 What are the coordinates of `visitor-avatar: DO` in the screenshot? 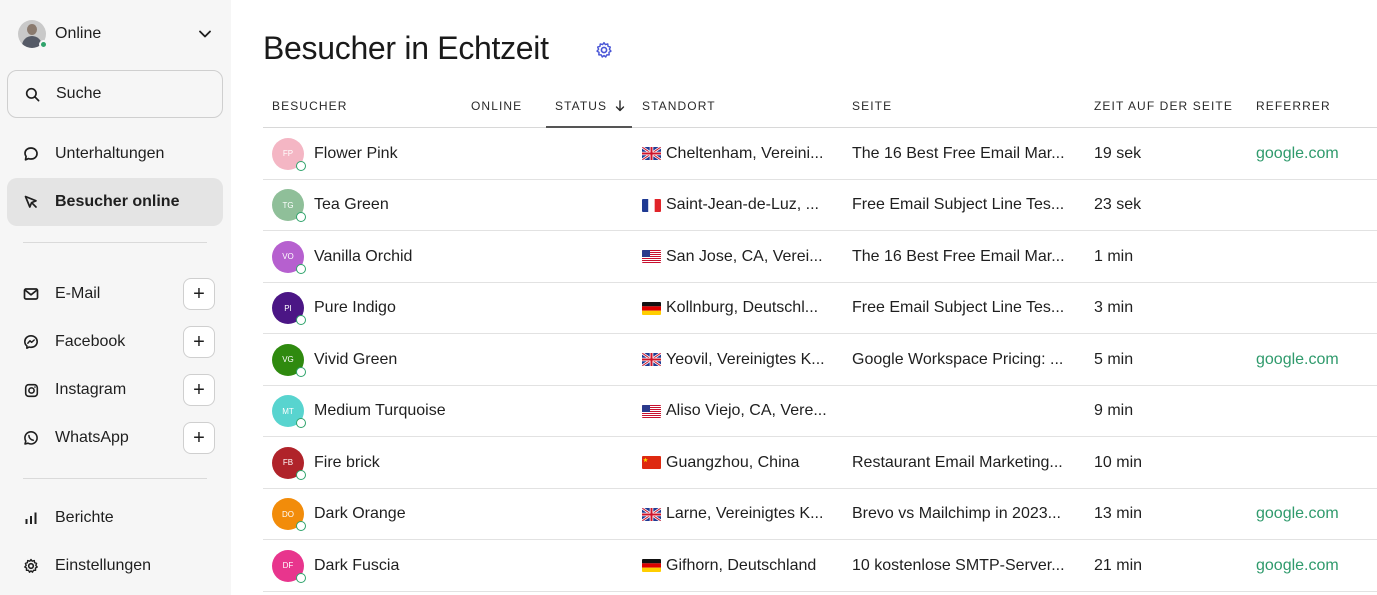 It's located at (289, 514).